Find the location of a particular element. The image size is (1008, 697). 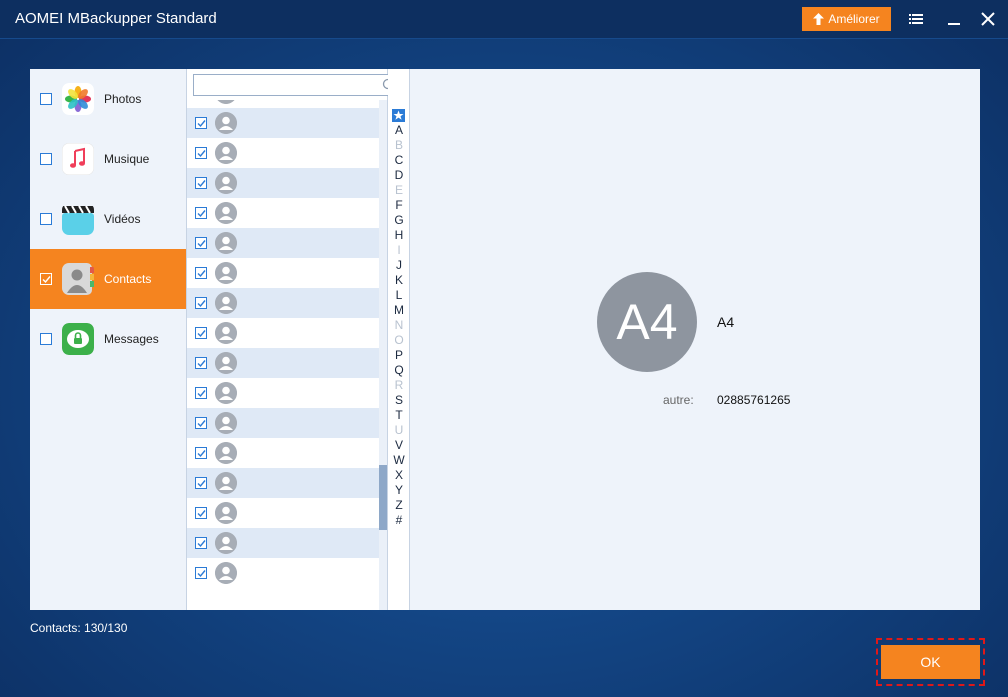

alphabet-letter: C is located at coordinates (399, 160).